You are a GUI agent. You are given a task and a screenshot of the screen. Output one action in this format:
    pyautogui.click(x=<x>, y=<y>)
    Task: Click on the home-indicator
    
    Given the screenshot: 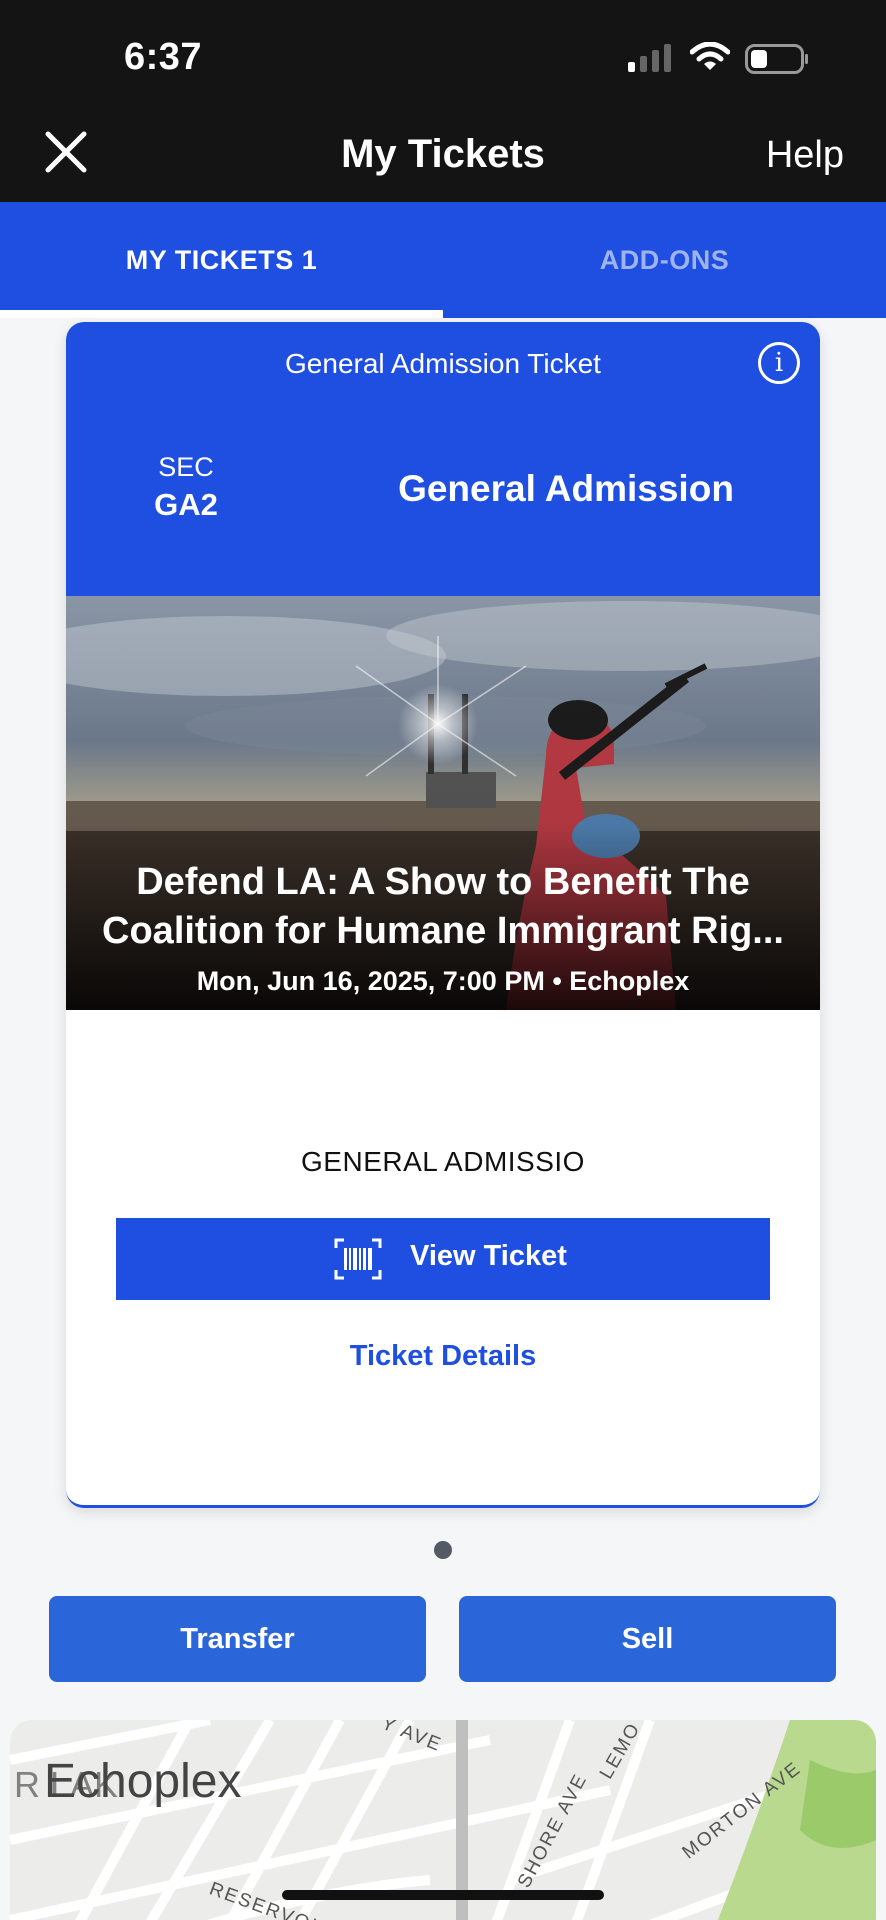 What is the action you would take?
    pyautogui.click(x=443, y=1895)
    